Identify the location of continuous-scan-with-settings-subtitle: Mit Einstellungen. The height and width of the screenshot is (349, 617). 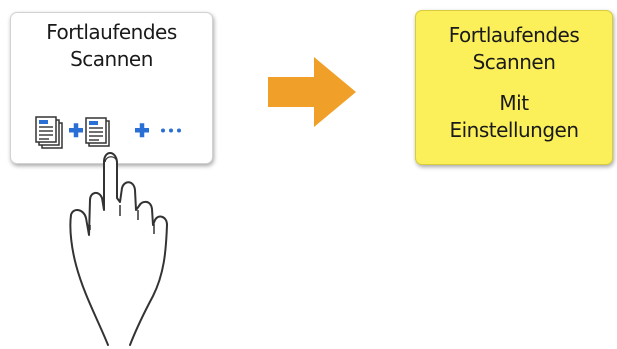
(514, 117).